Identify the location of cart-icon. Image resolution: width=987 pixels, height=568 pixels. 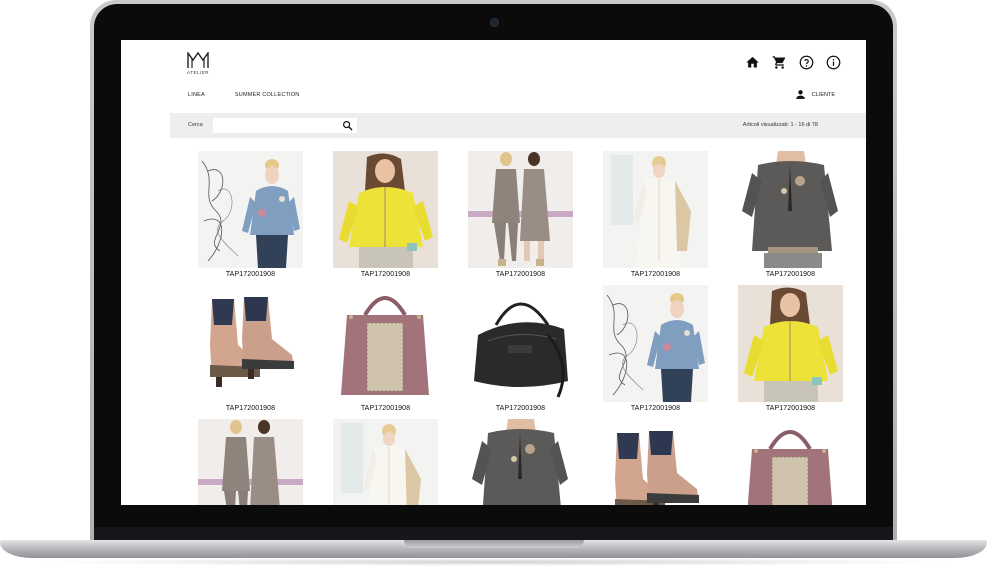
(779, 62).